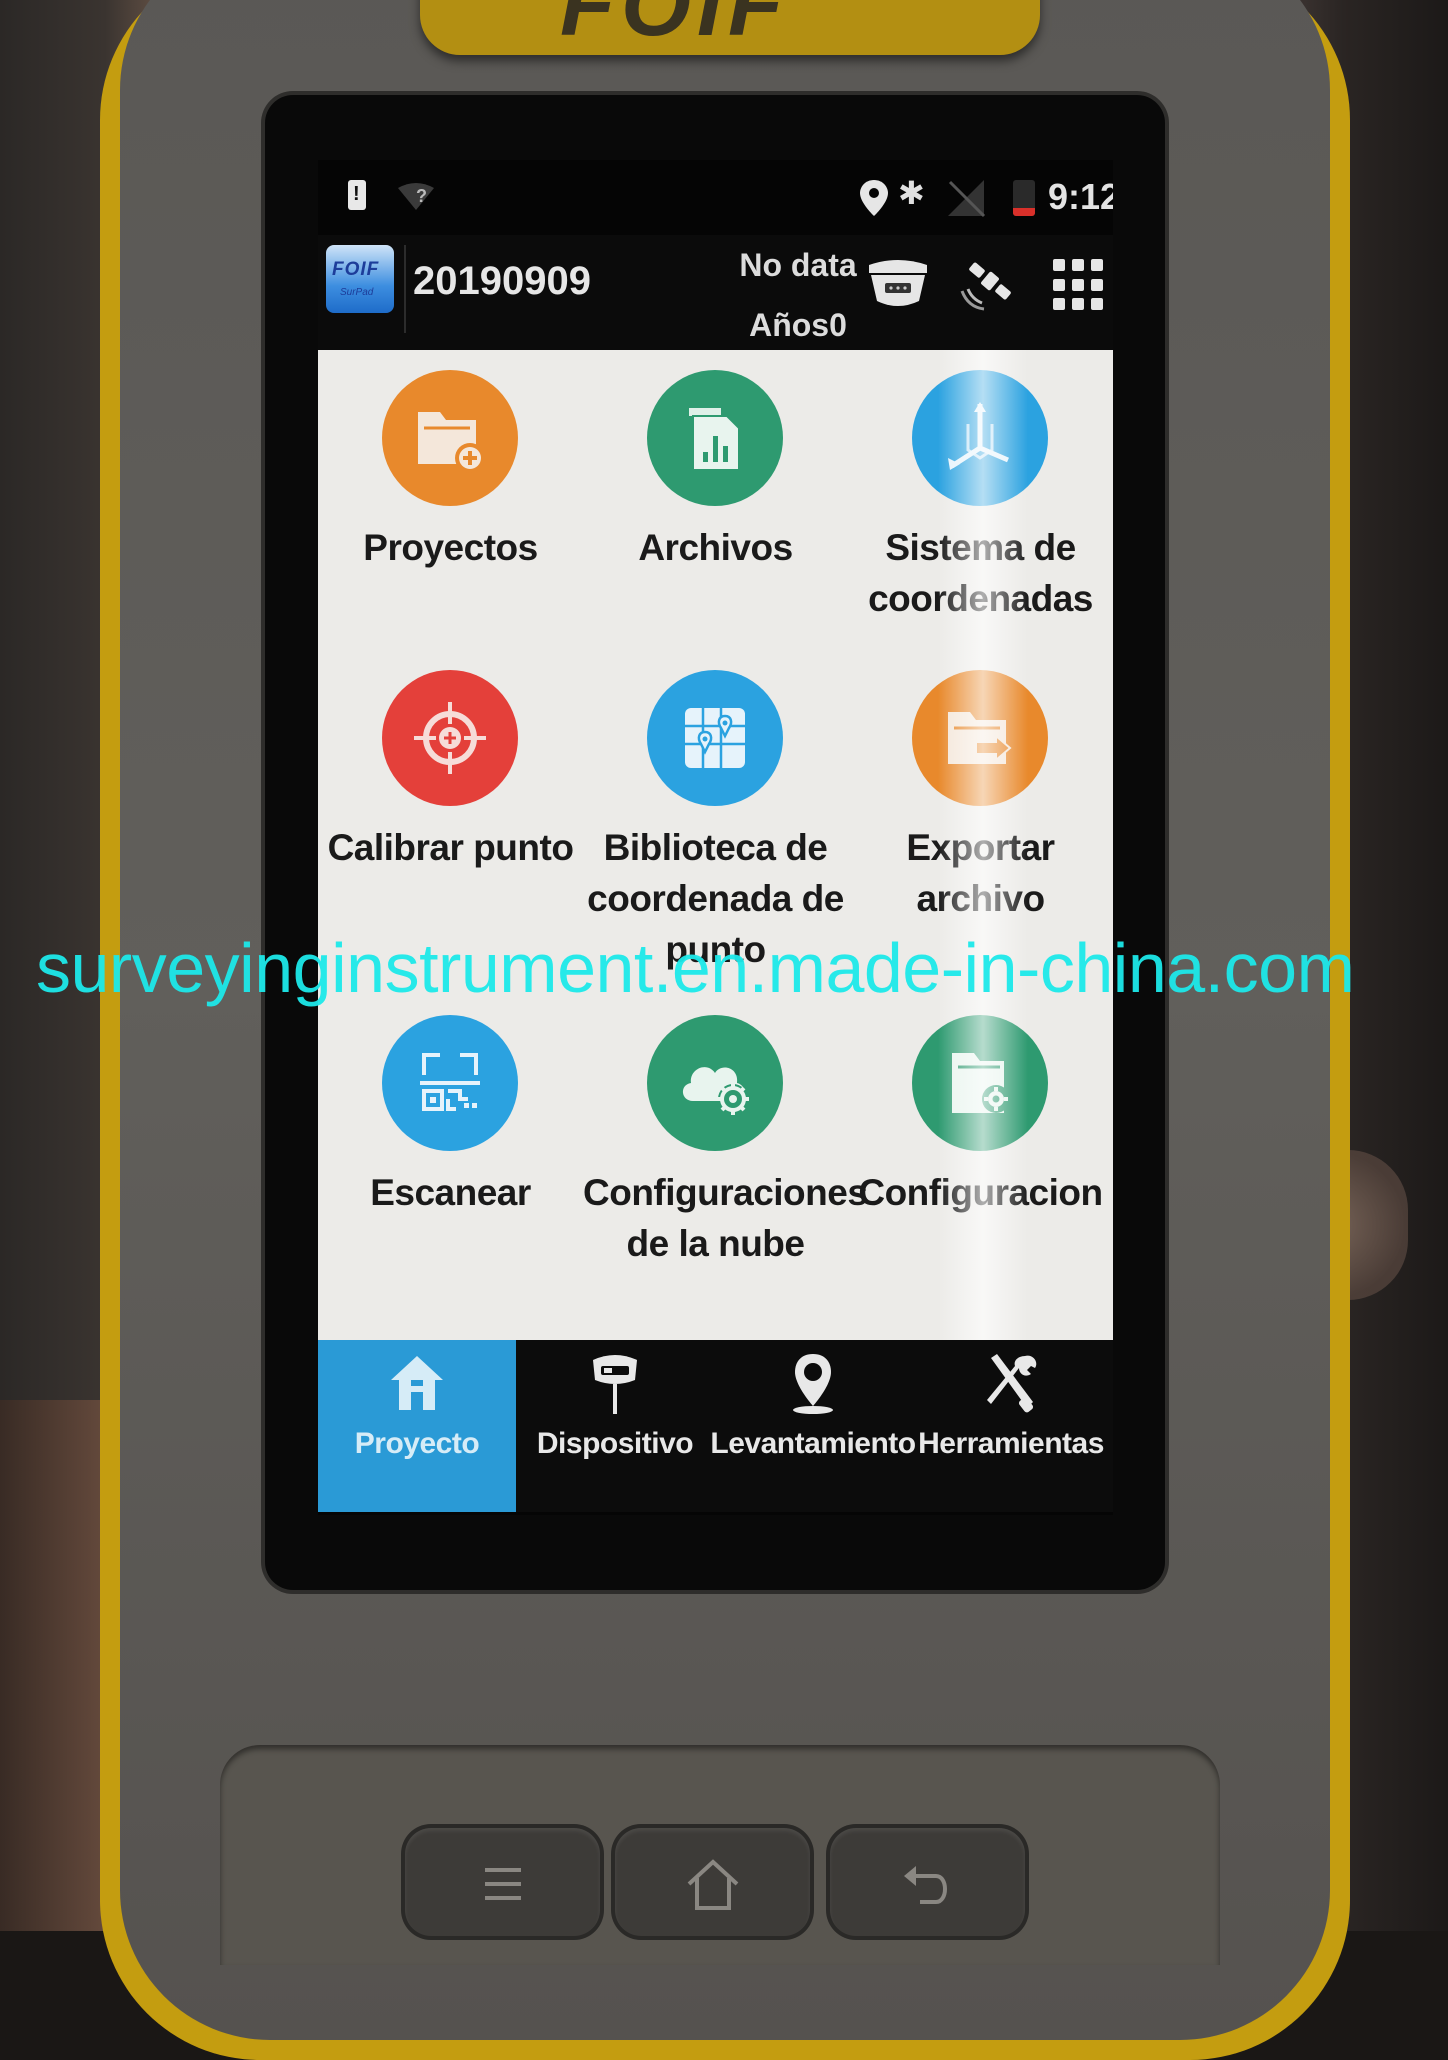 The height and width of the screenshot is (2060, 1448). I want to click on app-logo: FOIF SurPad, so click(360, 279).